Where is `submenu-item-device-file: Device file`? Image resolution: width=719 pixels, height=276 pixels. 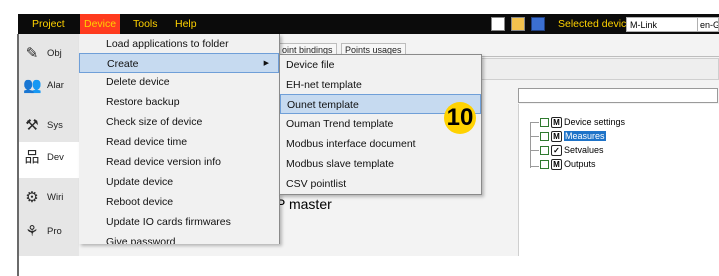
submenu-item-device-file: Device file is located at coordinates (380, 65).